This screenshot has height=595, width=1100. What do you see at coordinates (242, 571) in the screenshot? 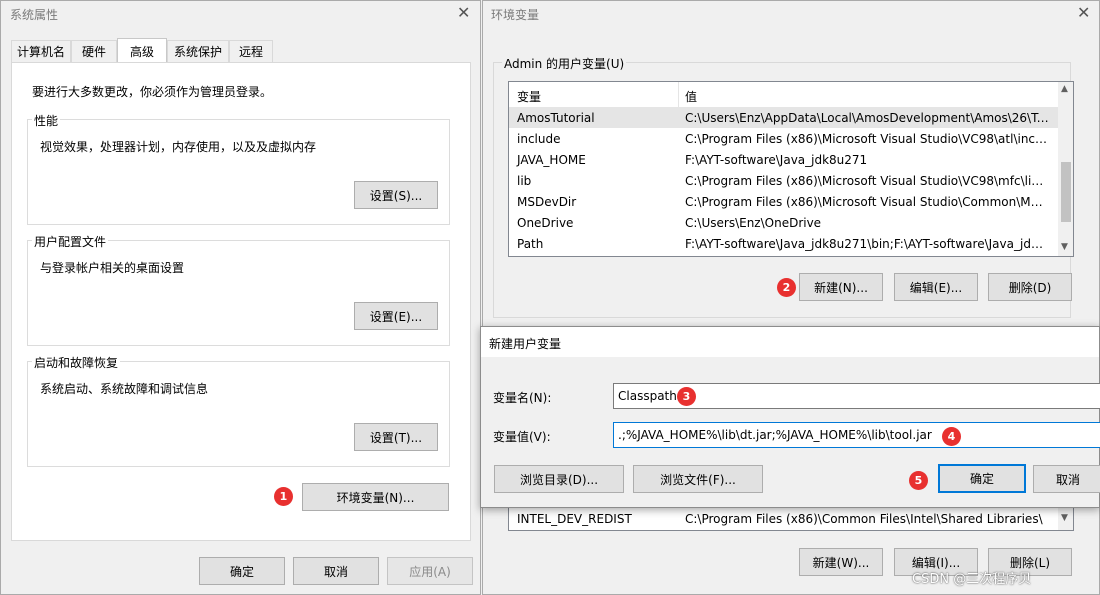
I see `ok-button: 确定` at bounding box center [242, 571].